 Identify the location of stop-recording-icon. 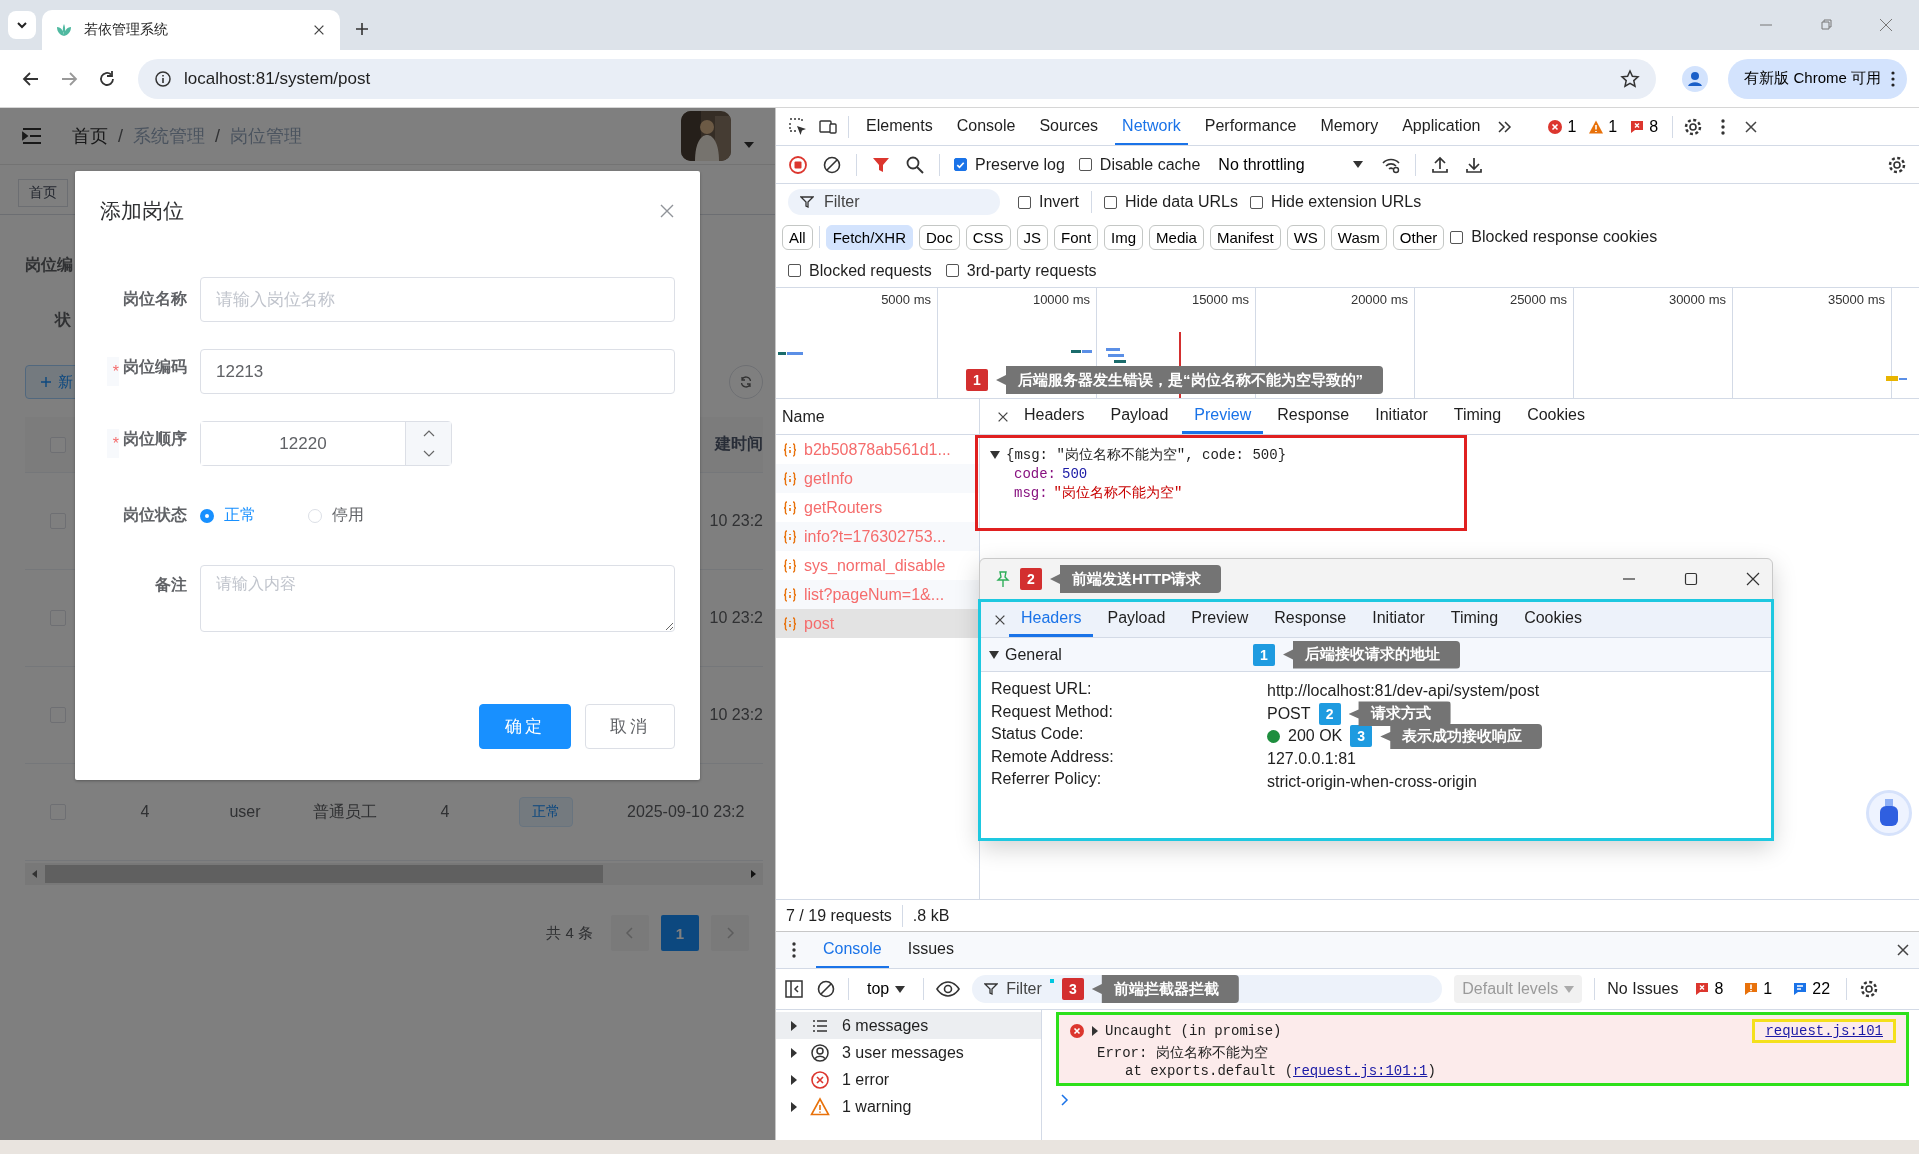
(798, 164).